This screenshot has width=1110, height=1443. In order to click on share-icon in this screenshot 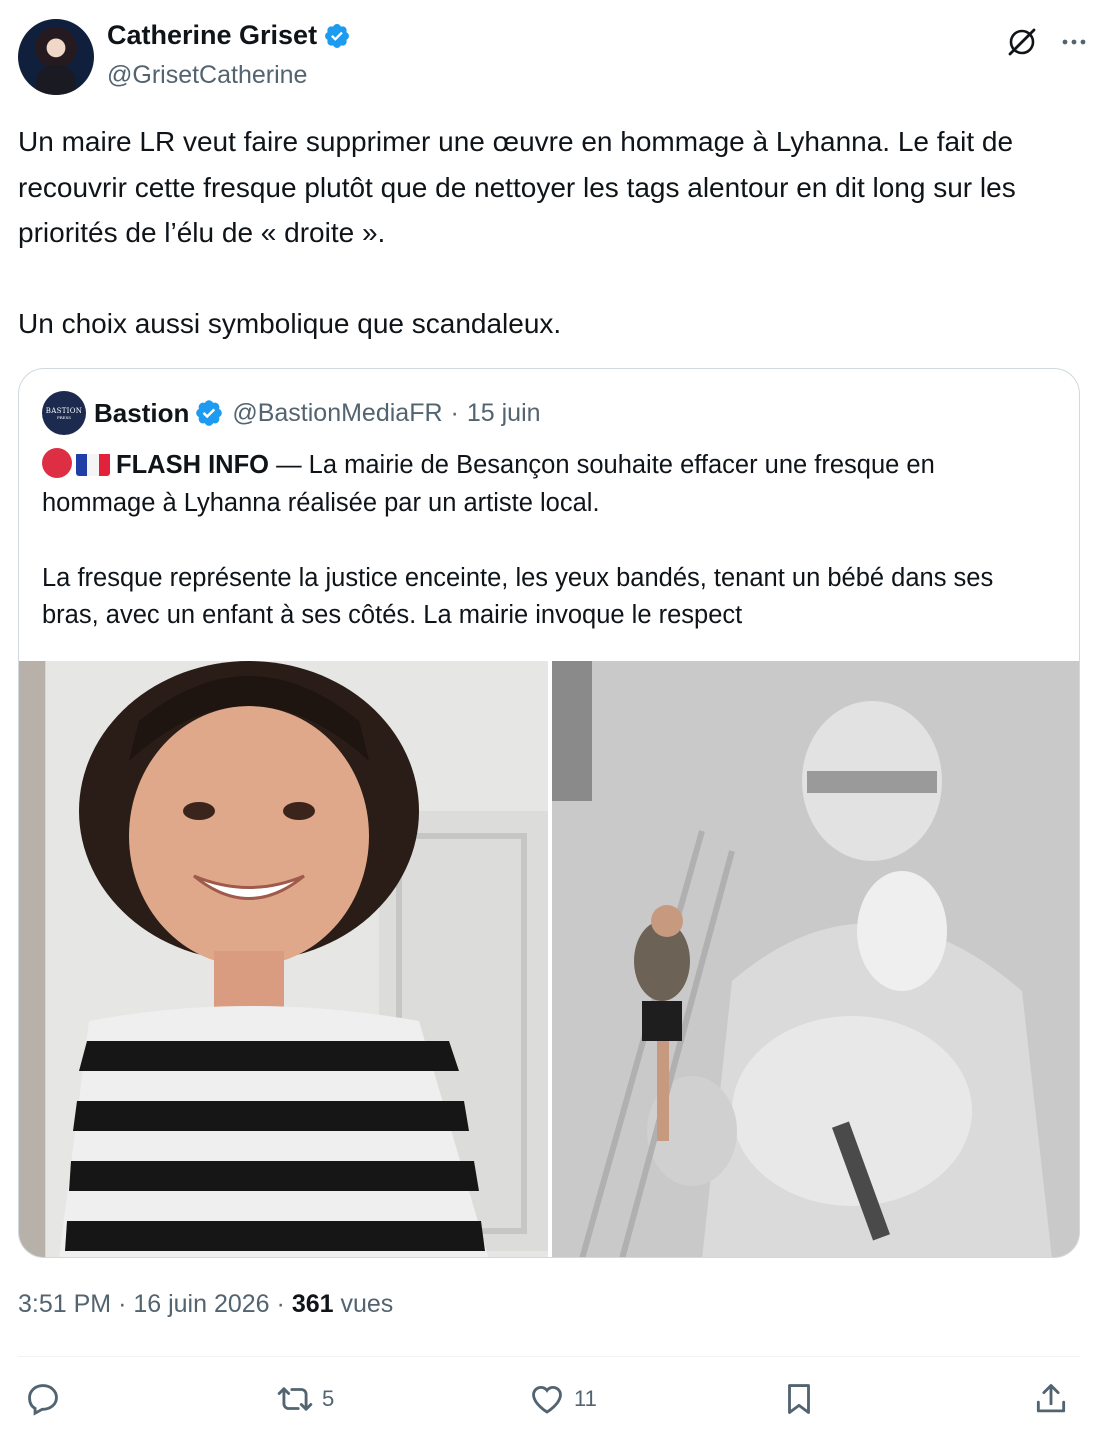, I will do `click(1051, 1398)`.